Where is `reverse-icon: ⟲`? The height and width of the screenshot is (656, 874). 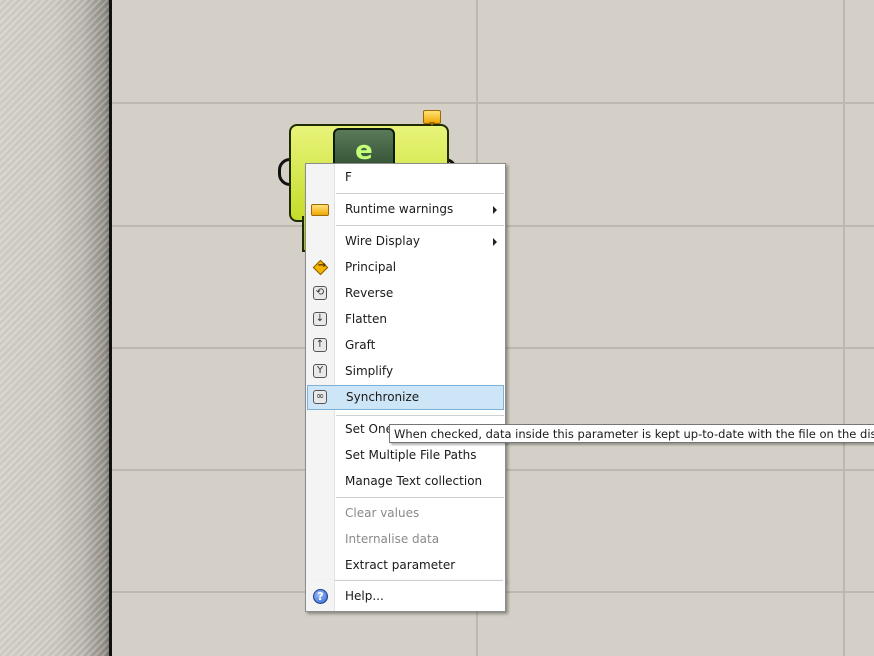 reverse-icon: ⟲ is located at coordinates (320, 293).